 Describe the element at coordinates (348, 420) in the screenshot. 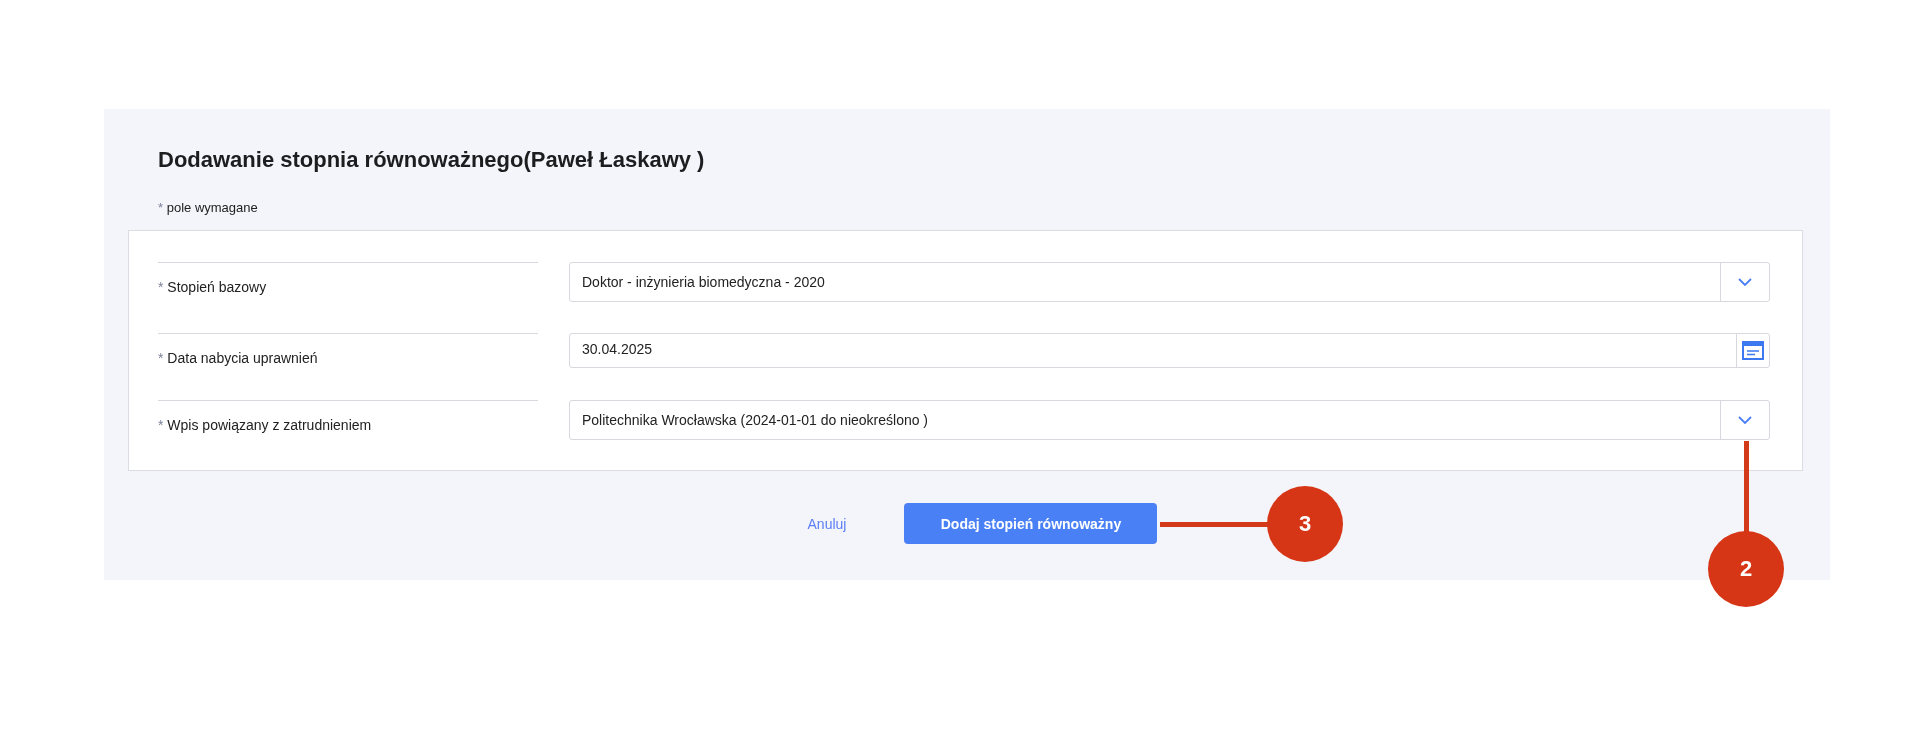

I see `field-label: * Wpis powiązany z zatrudnieniem` at that location.